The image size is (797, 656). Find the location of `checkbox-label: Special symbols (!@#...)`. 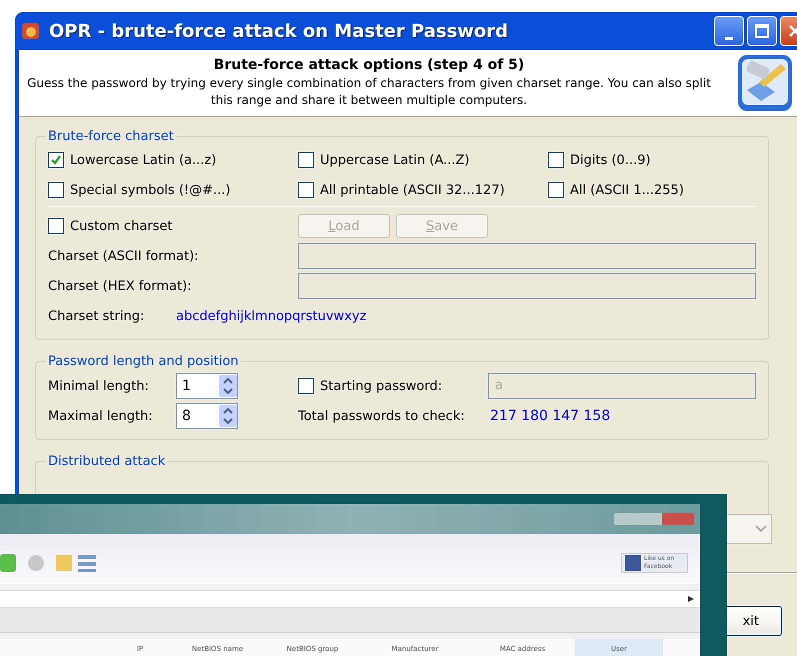

checkbox-label: Special symbols (!@#...) is located at coordinates (150, 190).